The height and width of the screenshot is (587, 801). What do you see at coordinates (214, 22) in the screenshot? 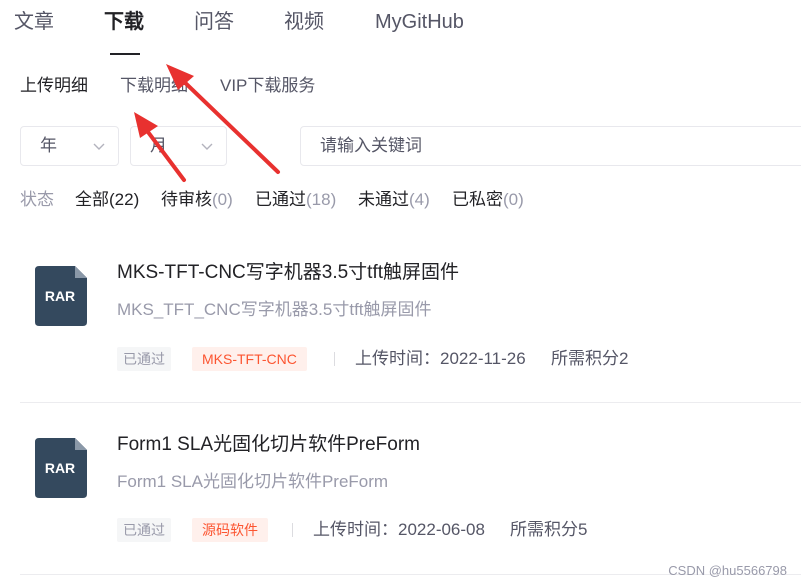
I see `tab-qa: 问答` at bounding box center [214, 22].